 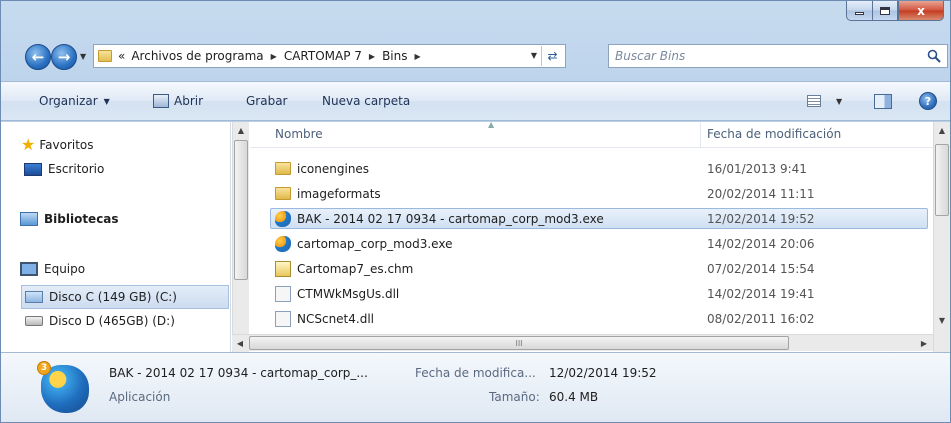 What do you see at coordinates (924, 343) in the screenshot?
I see `scroll-right-icon: ▶` at bounding box center [924, 343].